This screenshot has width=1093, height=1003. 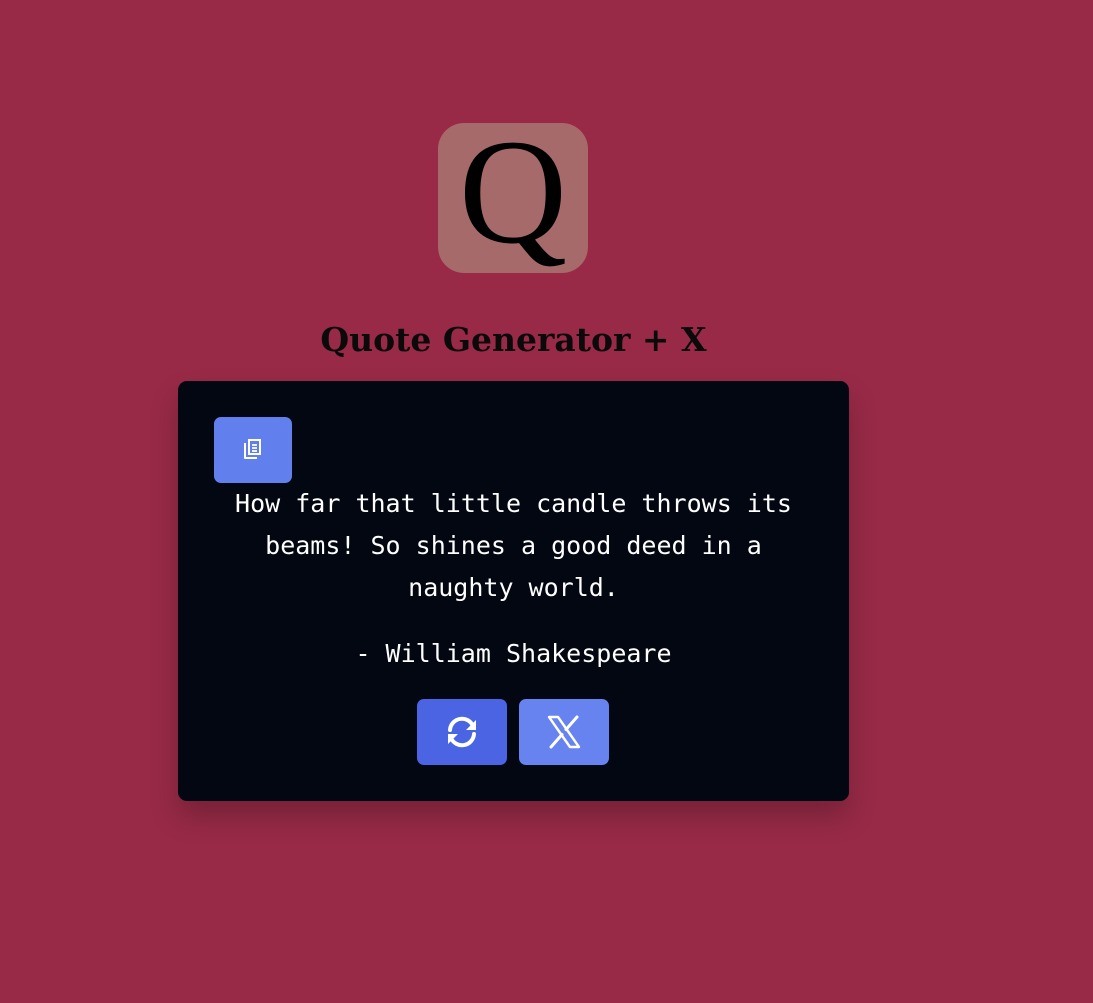 What do you see at coordinates (513, 339) in the screenshot?
I see `page-title: Quote Generator + X` at bounding box center [513, 339].